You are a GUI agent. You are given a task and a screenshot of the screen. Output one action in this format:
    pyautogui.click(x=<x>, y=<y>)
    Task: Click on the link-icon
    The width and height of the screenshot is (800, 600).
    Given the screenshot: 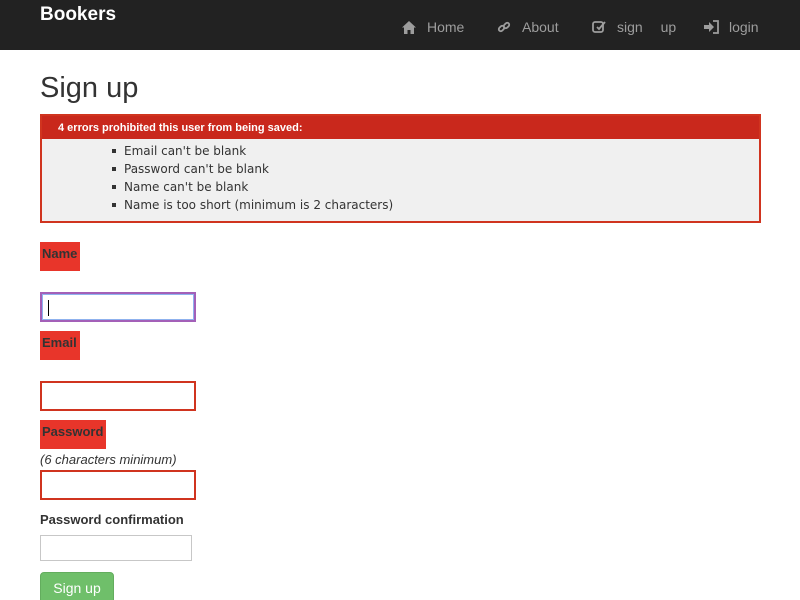 What is the action you would take?
    pyautogui.click(x=504, y=27)
    